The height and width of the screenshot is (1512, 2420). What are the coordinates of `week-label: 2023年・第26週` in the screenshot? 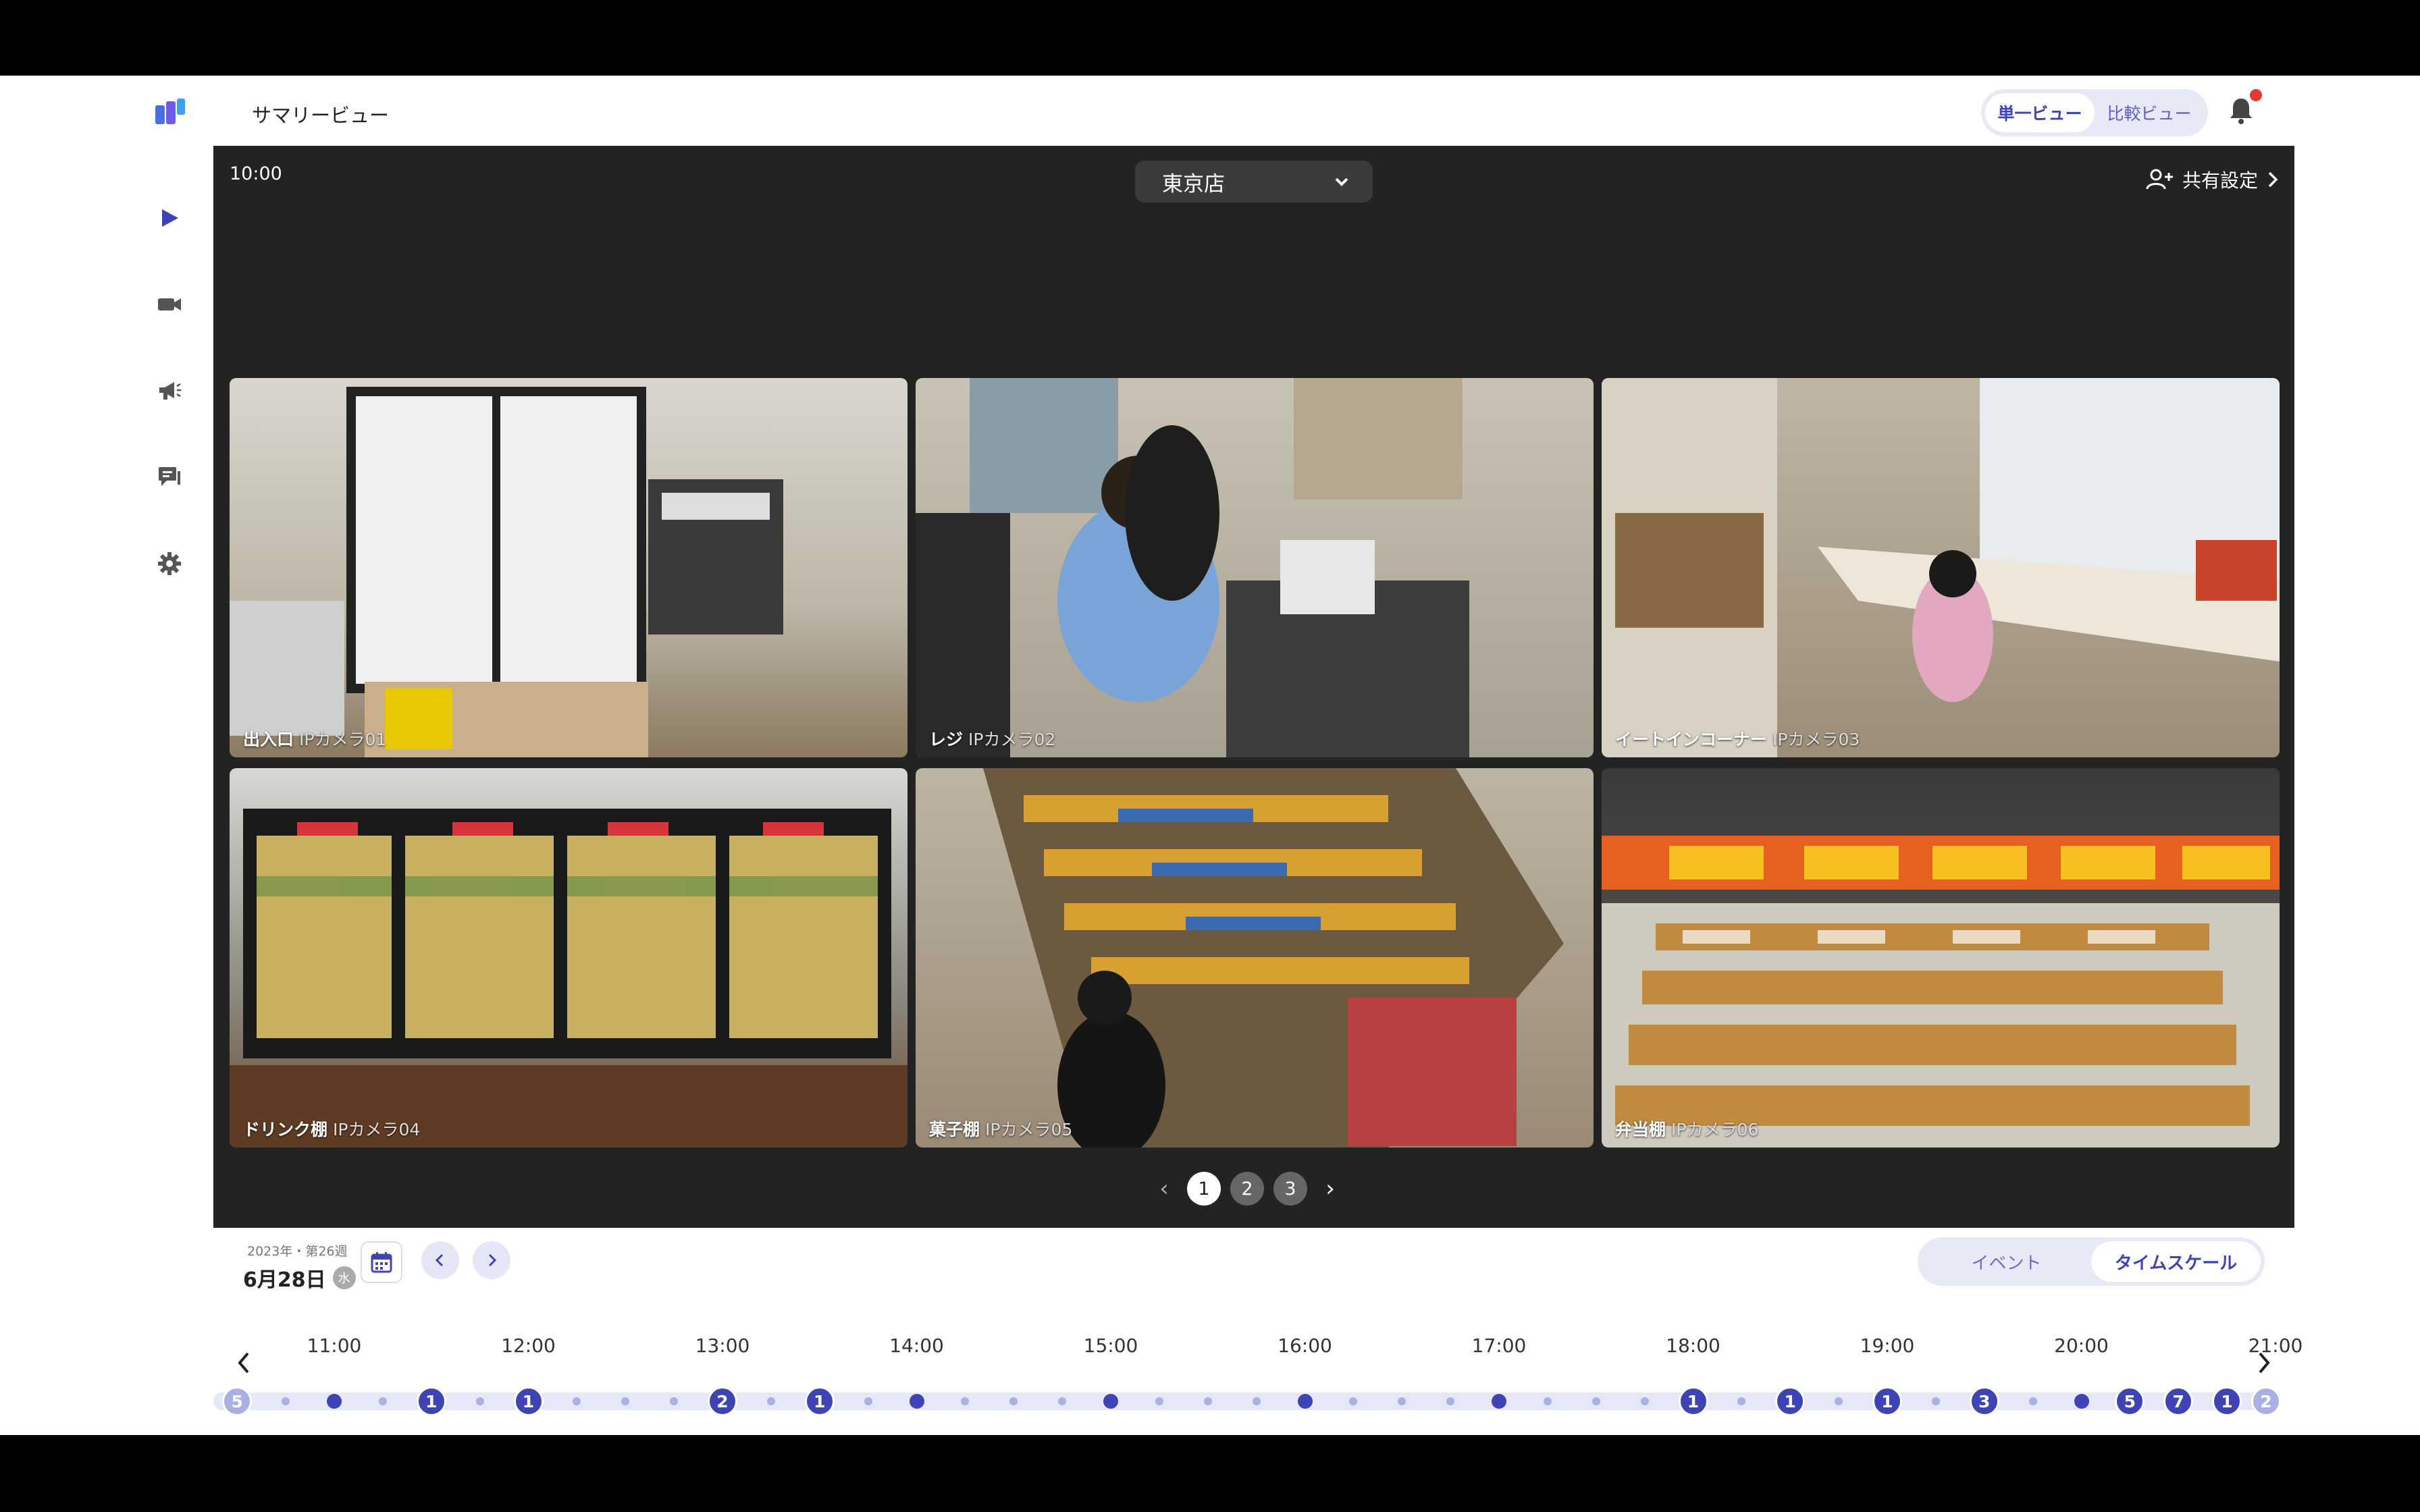 It's located at (297, 1251).